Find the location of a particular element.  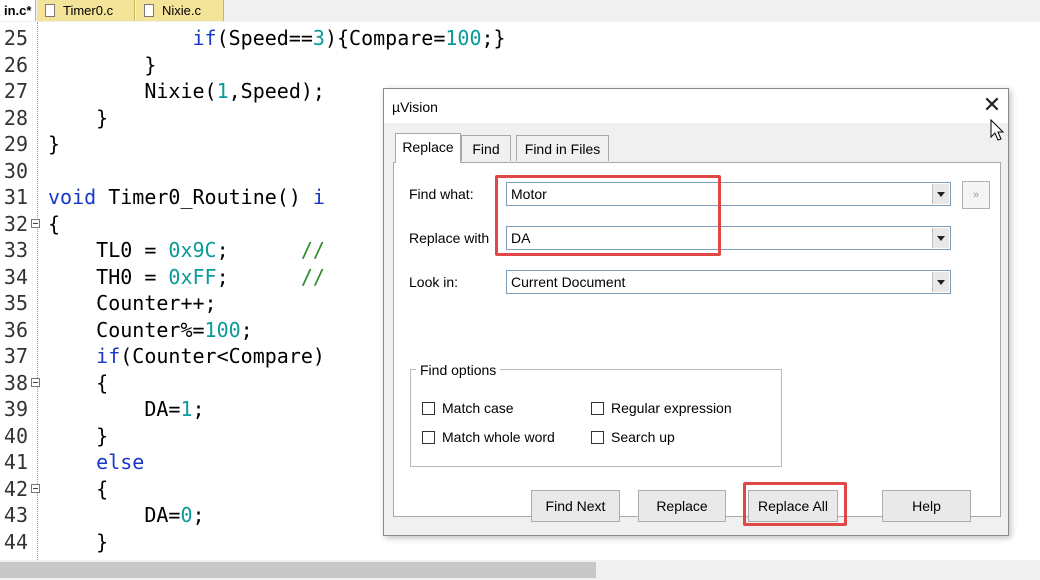

close-icon: ✕ is located at coordinates (992, 105).